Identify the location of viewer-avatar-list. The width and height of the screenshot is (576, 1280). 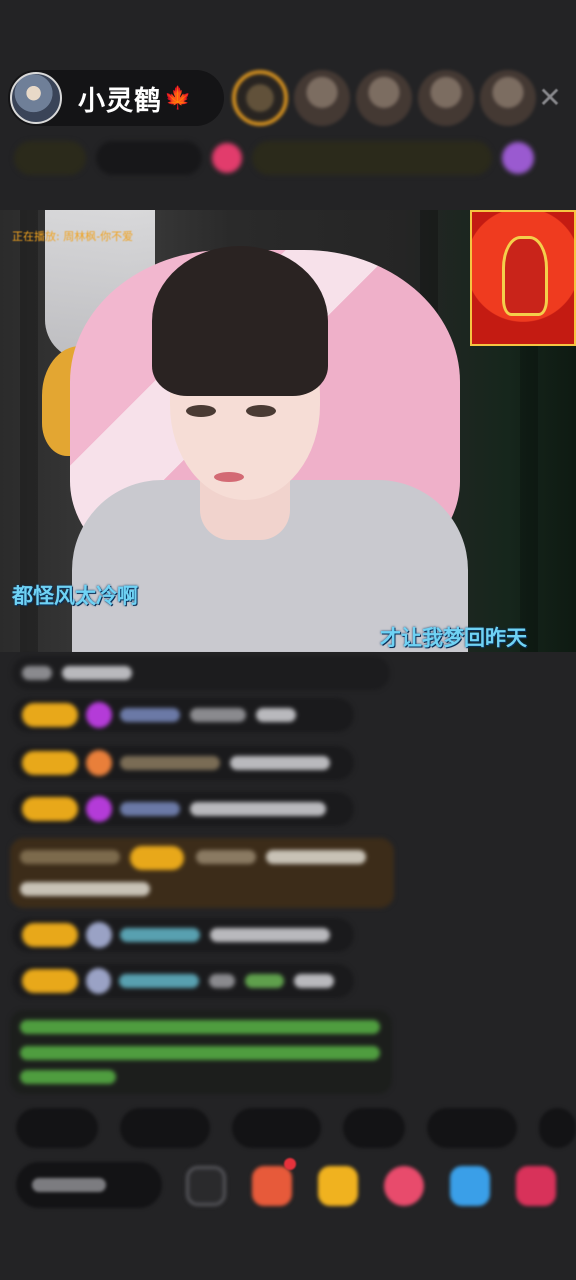
(387, 98).